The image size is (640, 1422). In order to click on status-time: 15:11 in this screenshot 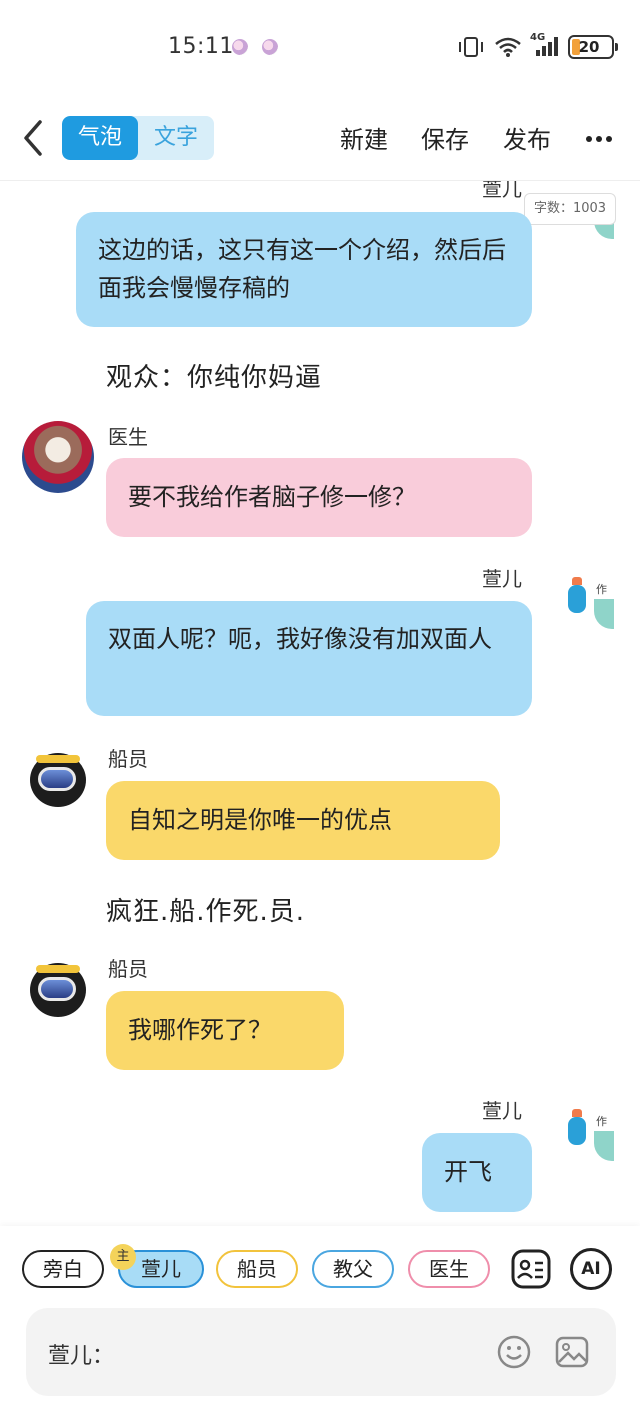, I will do `click(201, 46)`.